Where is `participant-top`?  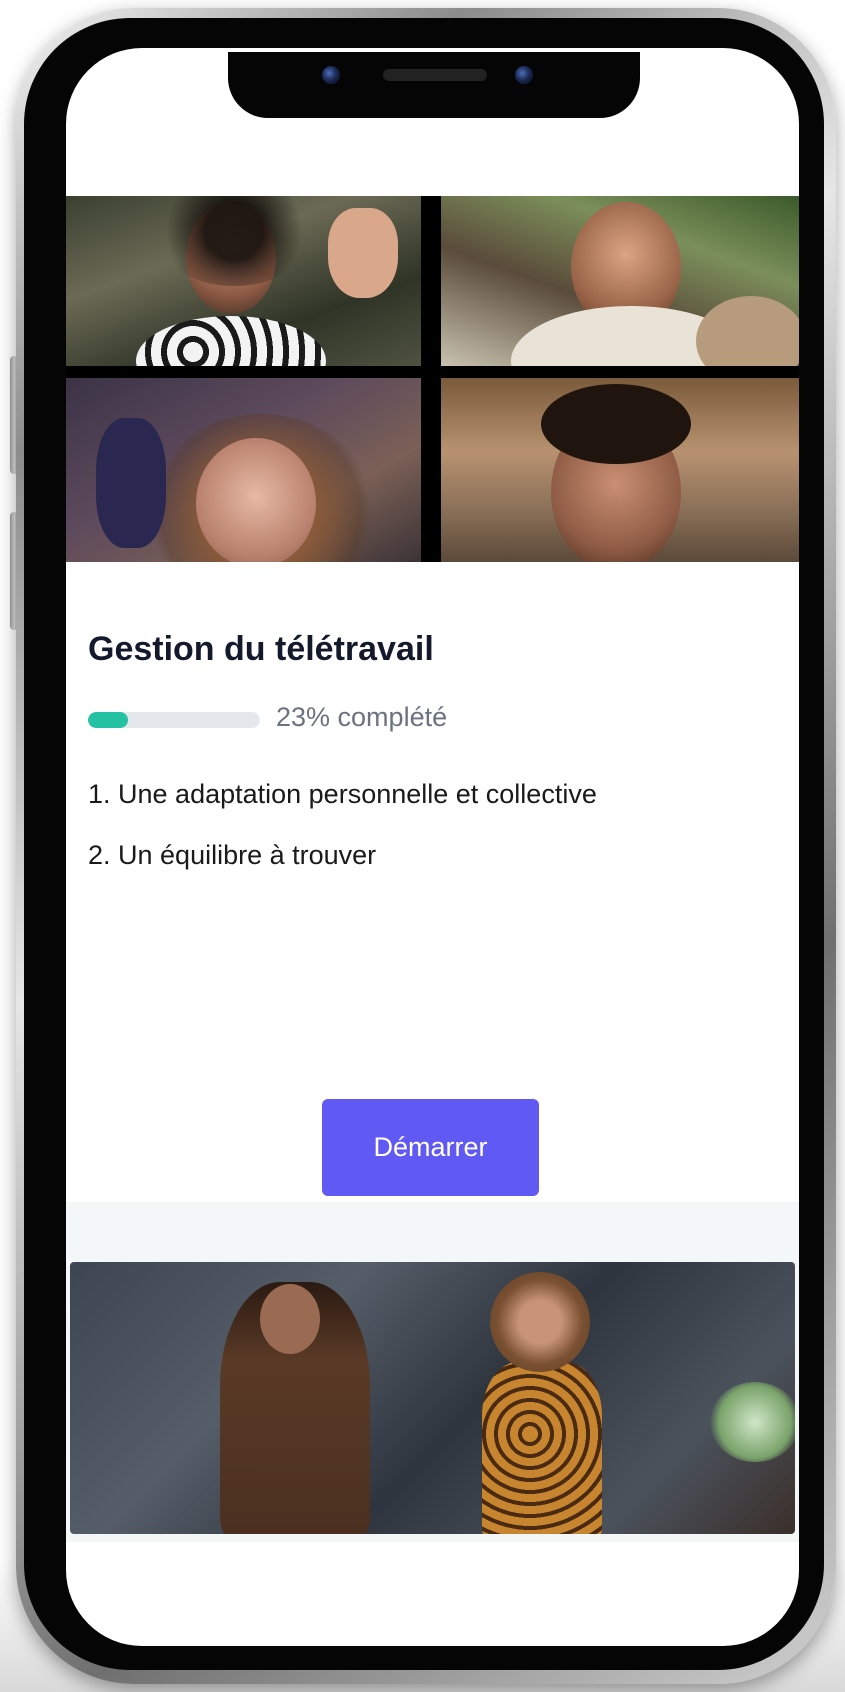
participant-top is located at coordinates (231, 341).